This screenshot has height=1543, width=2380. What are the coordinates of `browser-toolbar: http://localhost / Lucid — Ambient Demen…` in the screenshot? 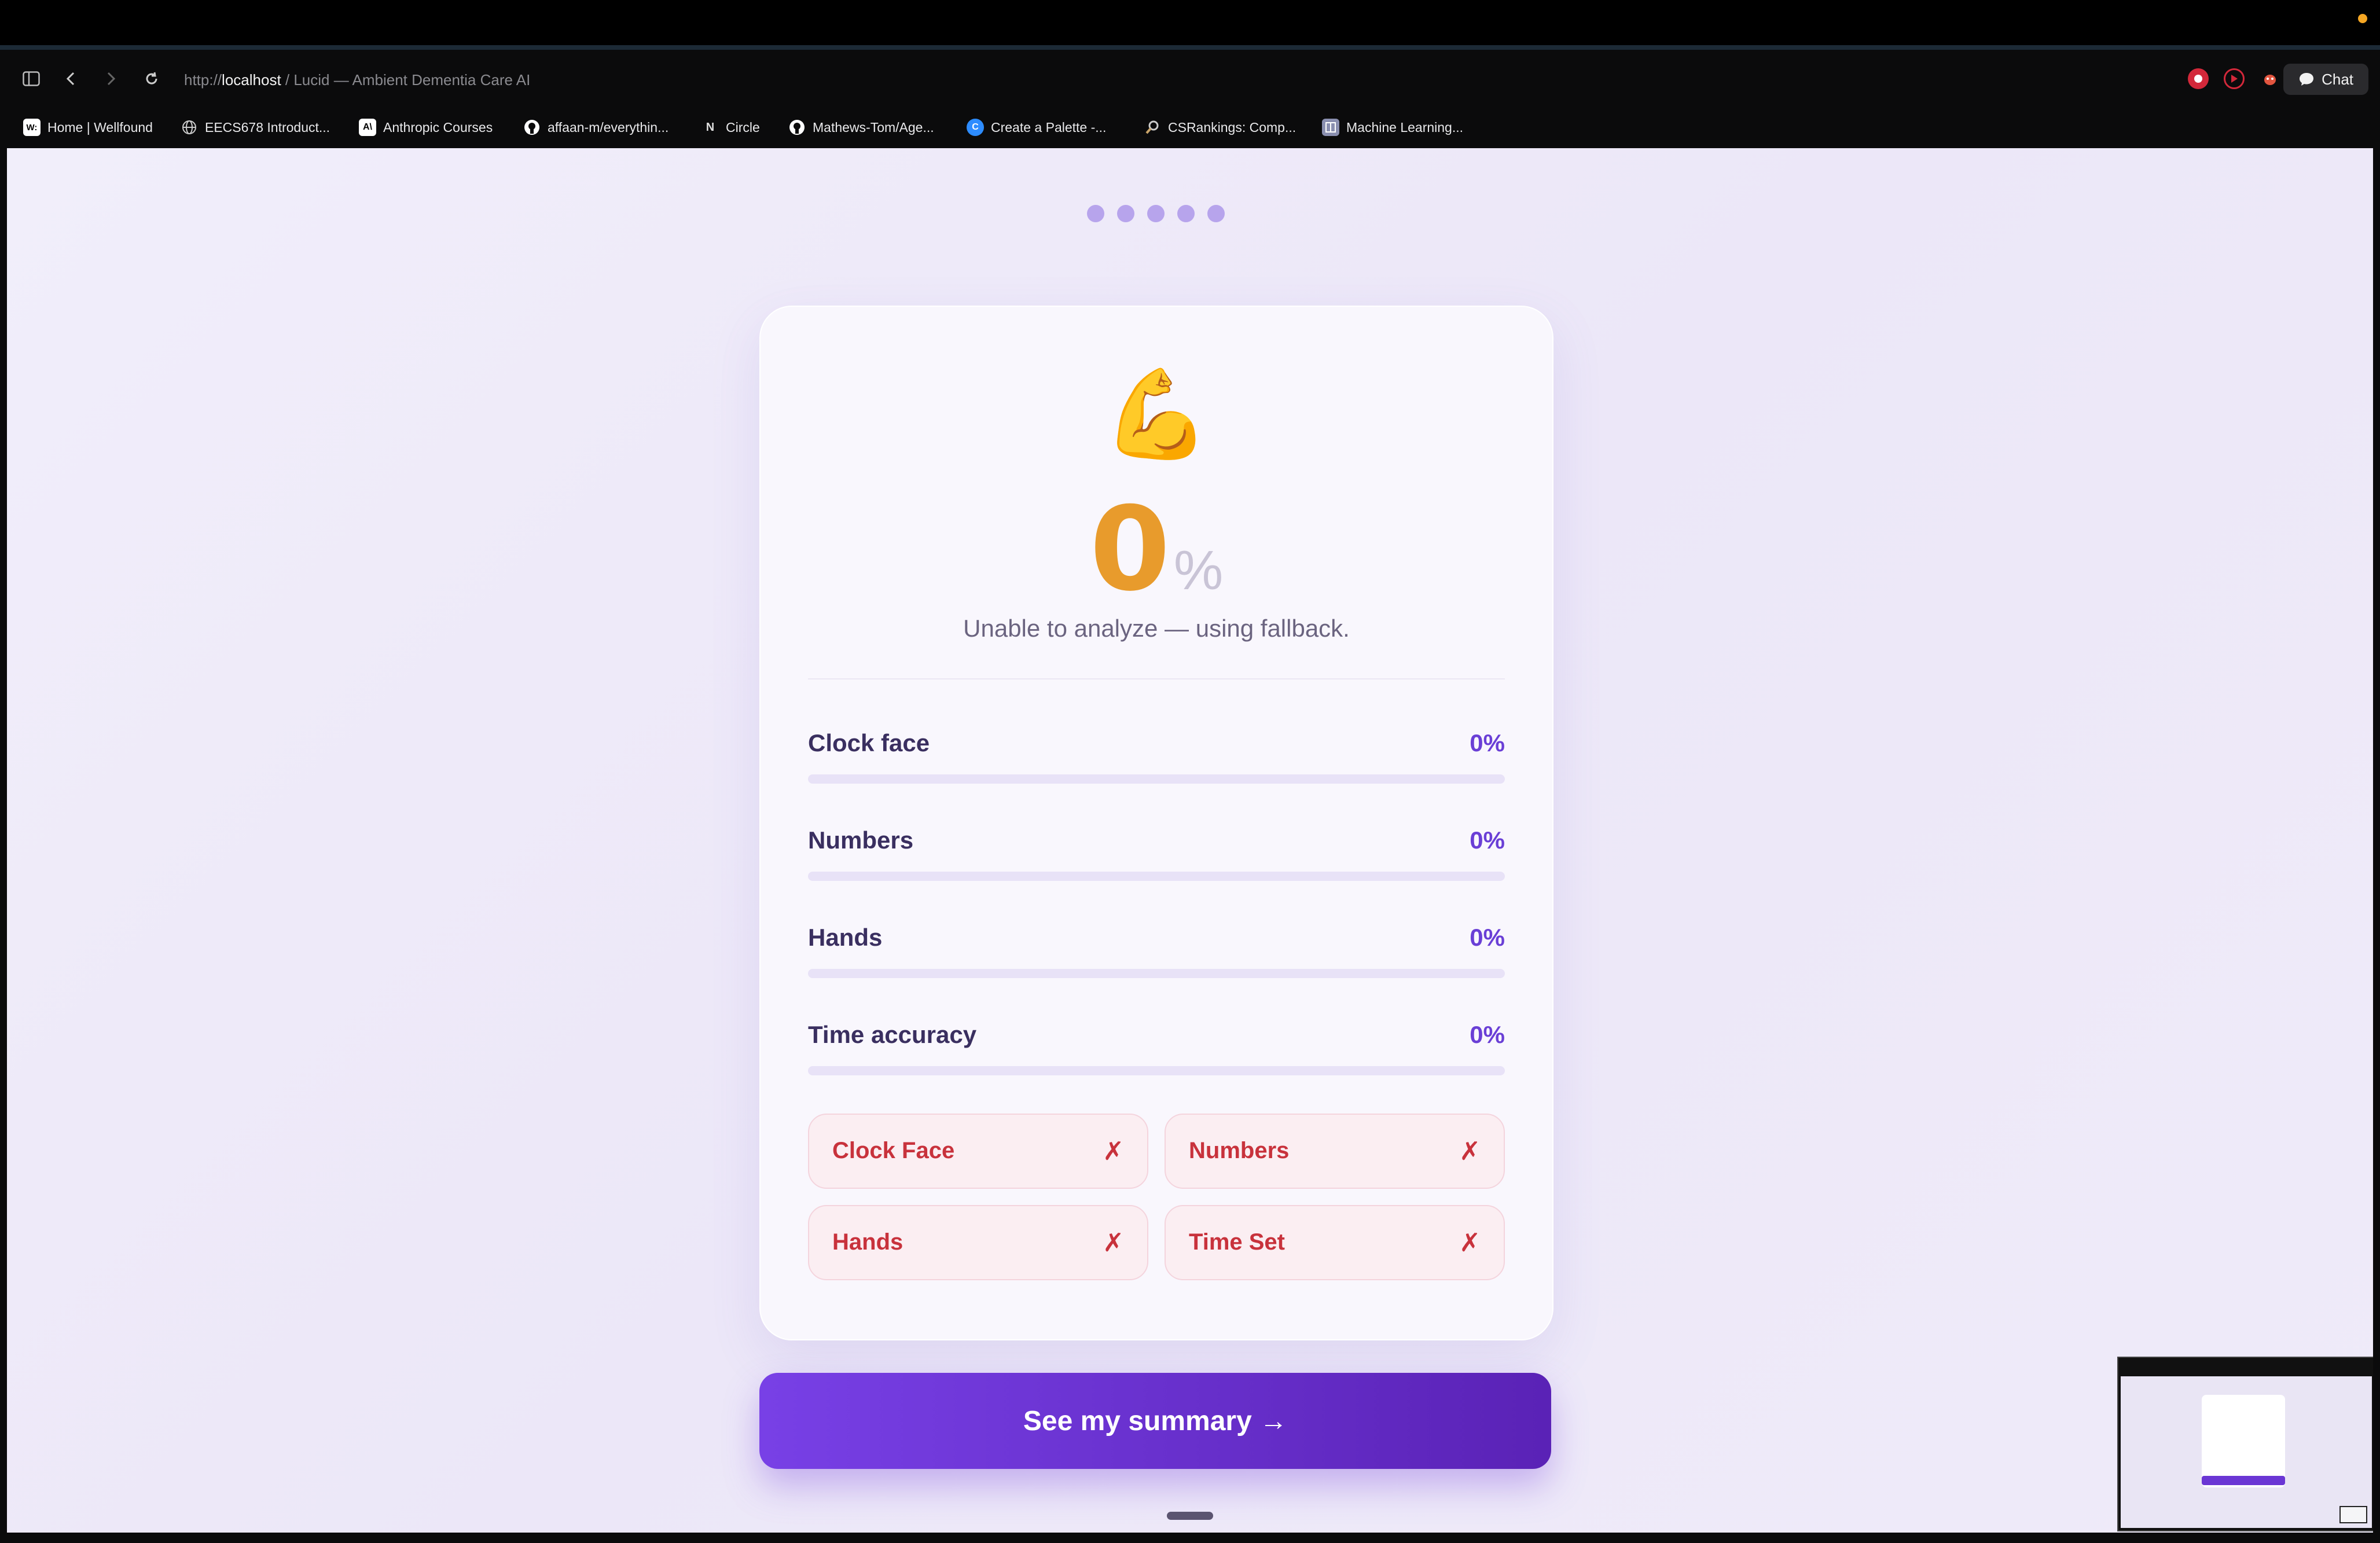 It's located at (1190, 79).